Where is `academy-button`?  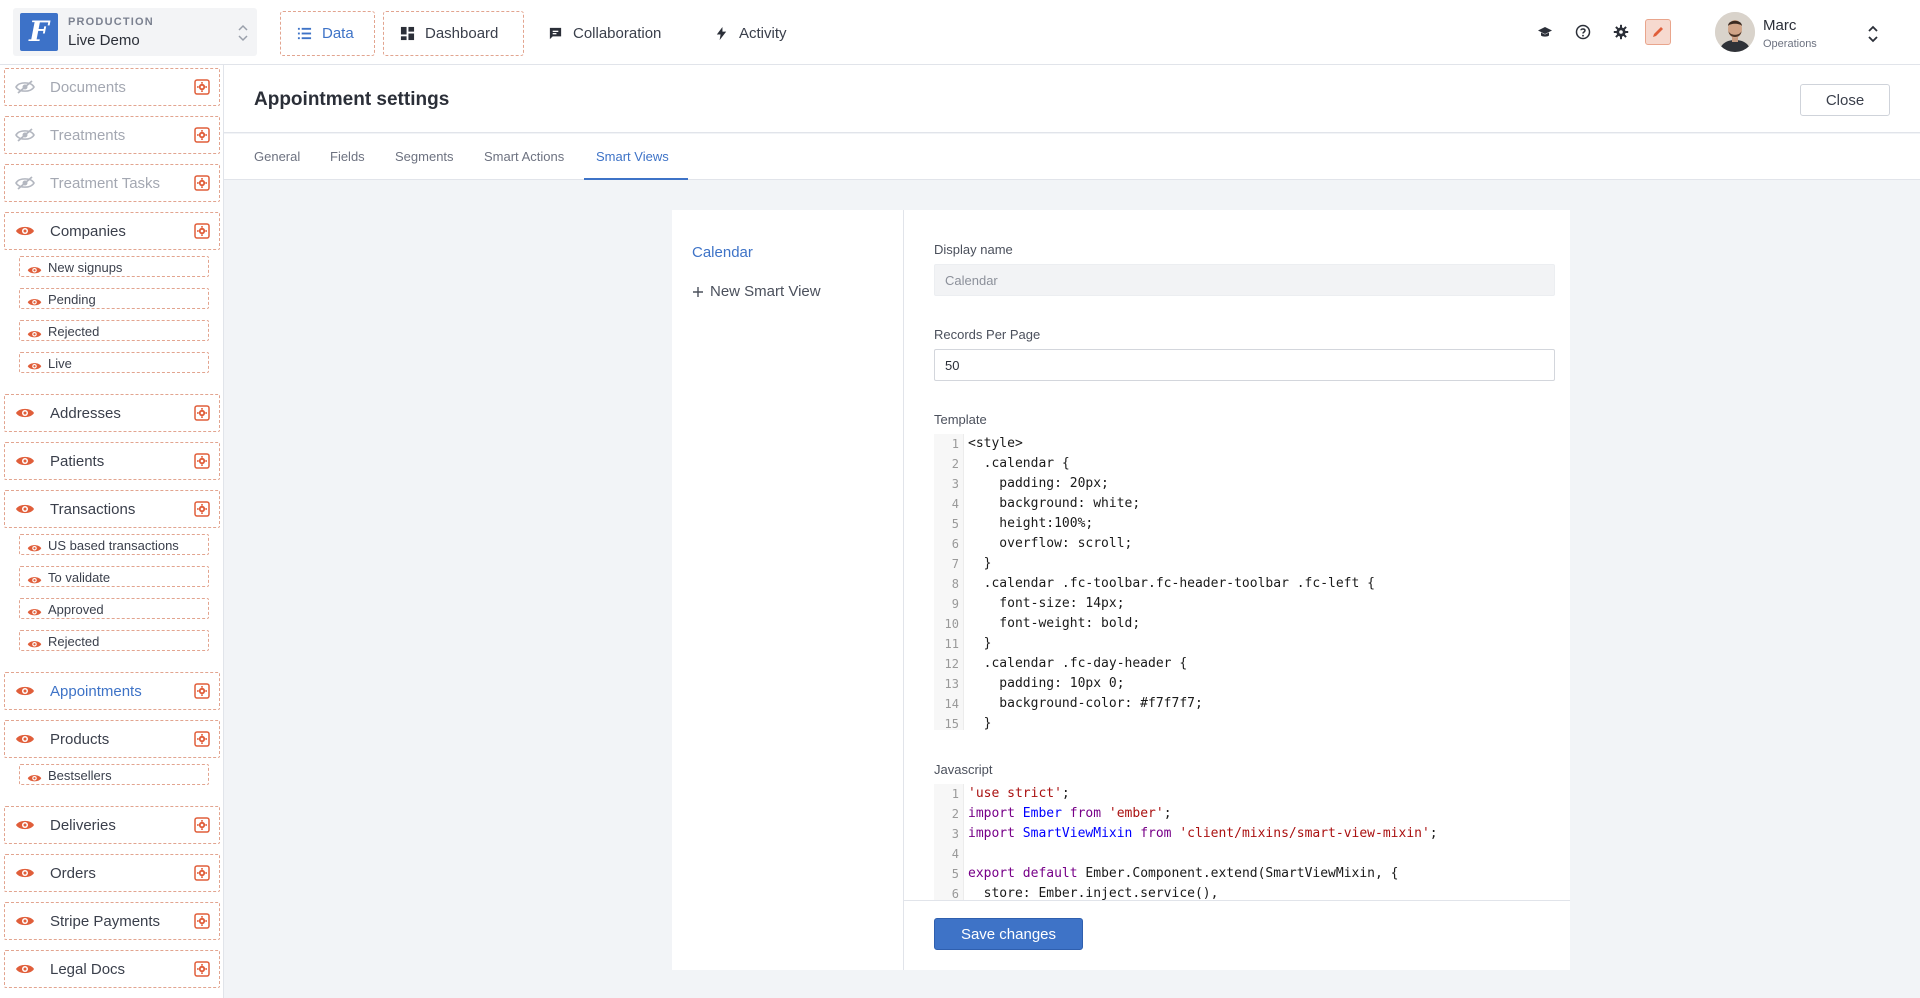 academy-button is located at coordinates (1545, 32).